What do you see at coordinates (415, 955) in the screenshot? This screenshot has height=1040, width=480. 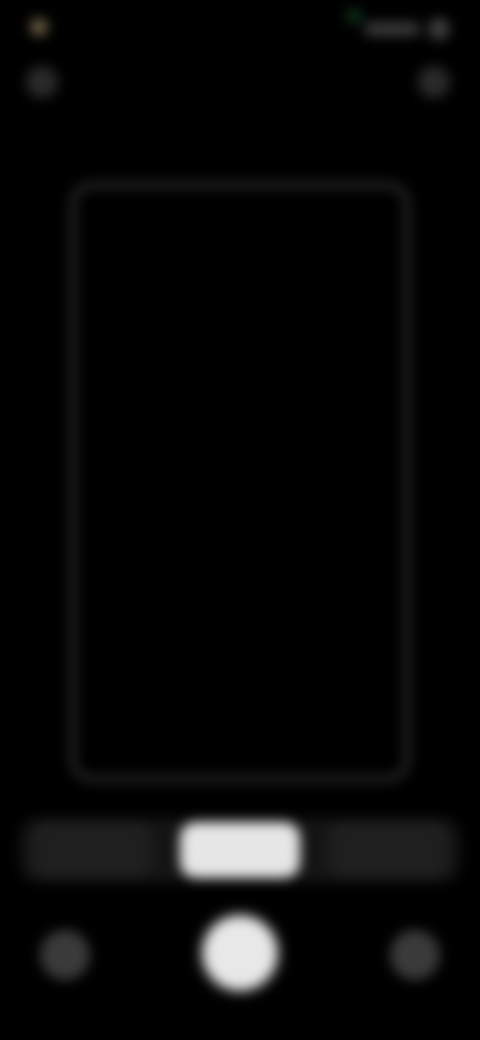 I see `switch-camera-icon` at bounding box center [415, 955].